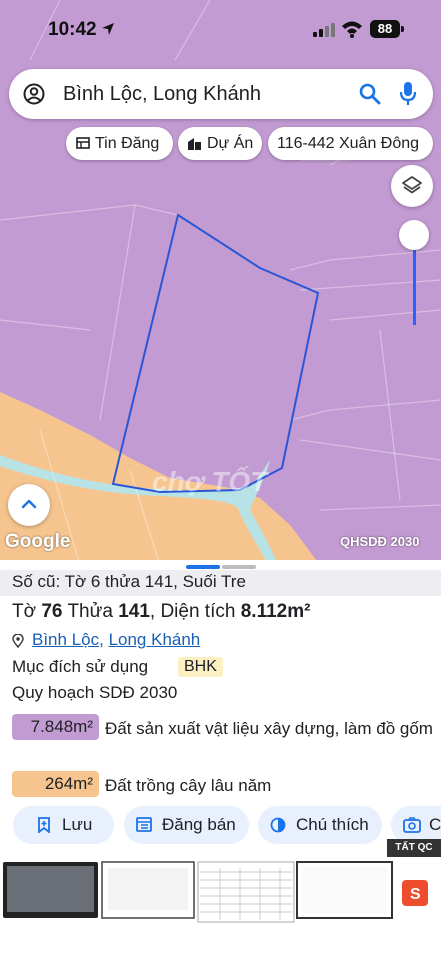 The image size is (441, 960). Describe the element at coordinates (194, 144) in the screenshot. I see `building-icon` at that location.